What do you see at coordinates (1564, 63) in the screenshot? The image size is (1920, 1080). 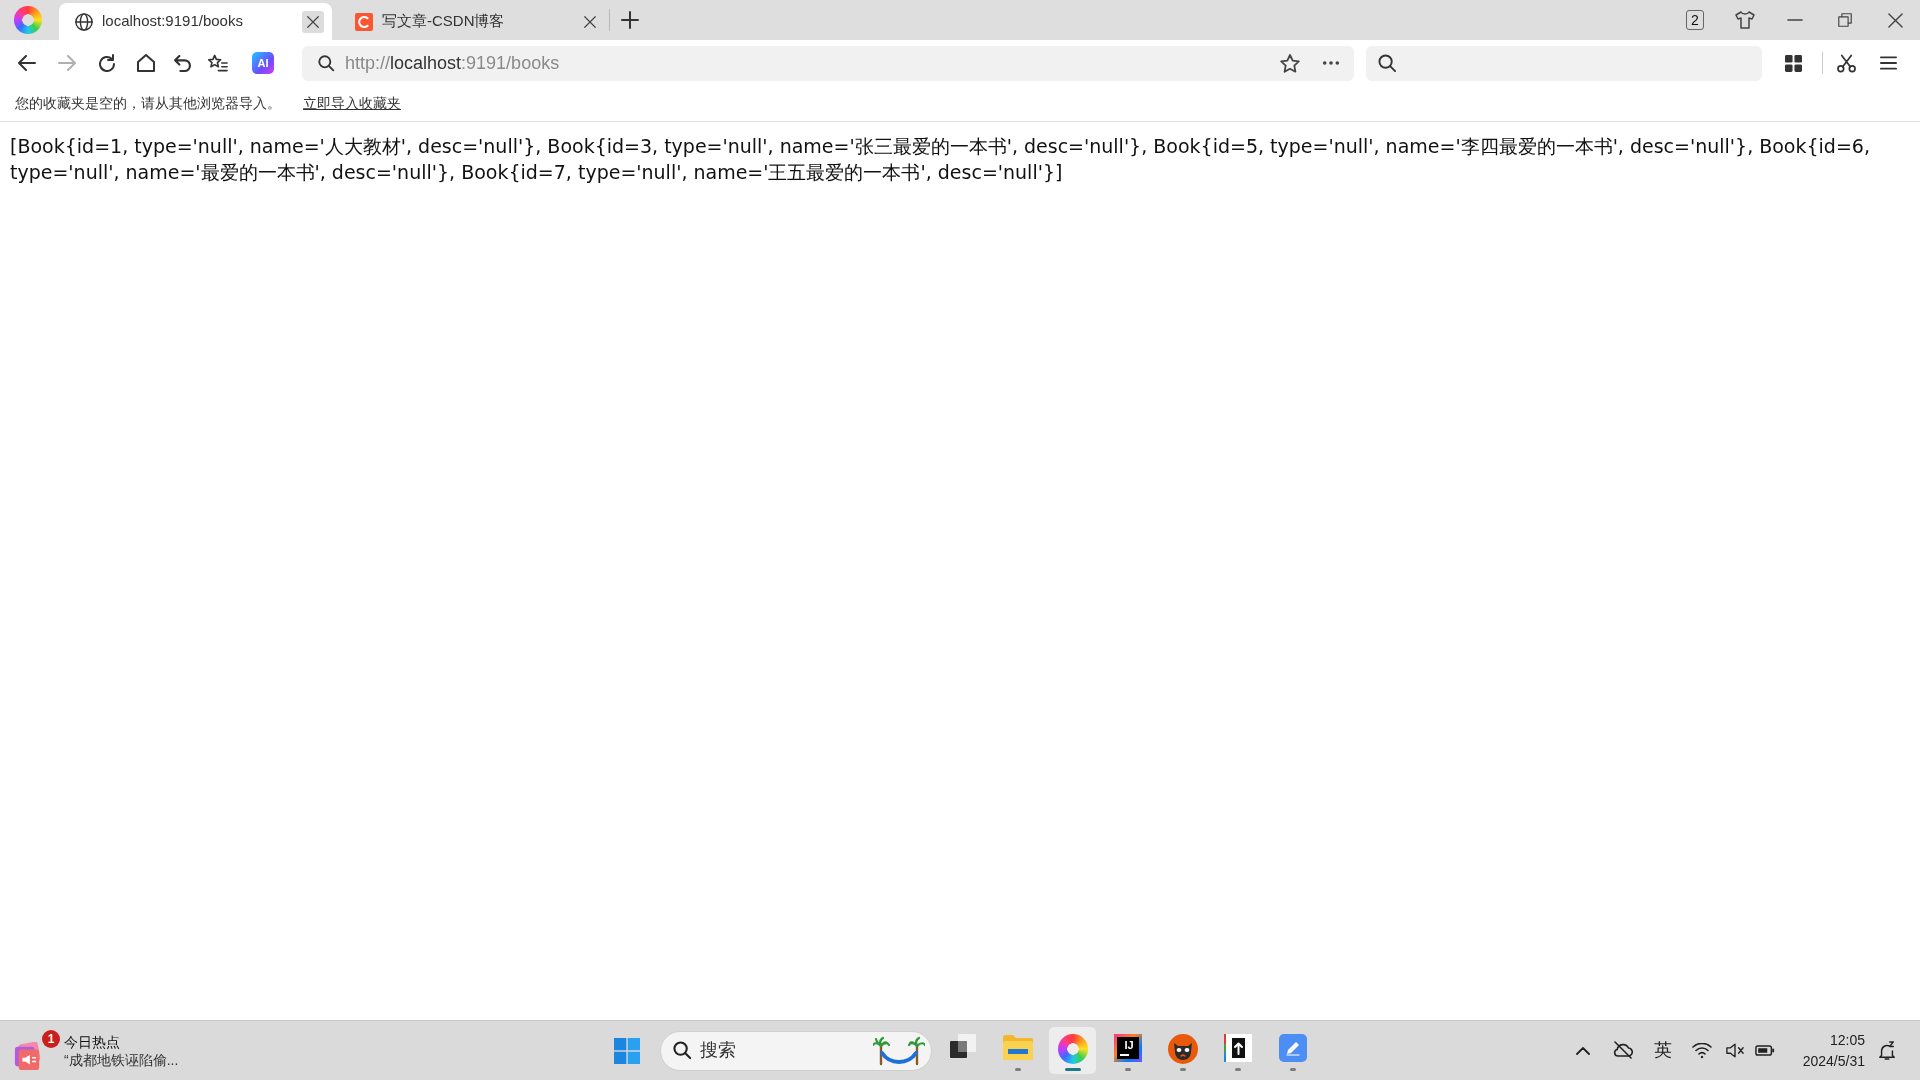 I see `search-field` at bounding box center [1564, 63].